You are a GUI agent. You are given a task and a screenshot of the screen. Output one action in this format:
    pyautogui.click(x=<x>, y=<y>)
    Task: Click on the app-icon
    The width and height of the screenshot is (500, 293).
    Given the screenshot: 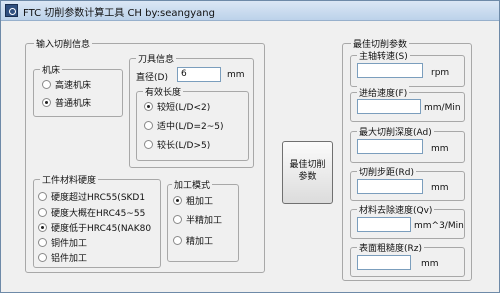 What is the action you would take?
    pyautogui.click(x=11, y=10)
    